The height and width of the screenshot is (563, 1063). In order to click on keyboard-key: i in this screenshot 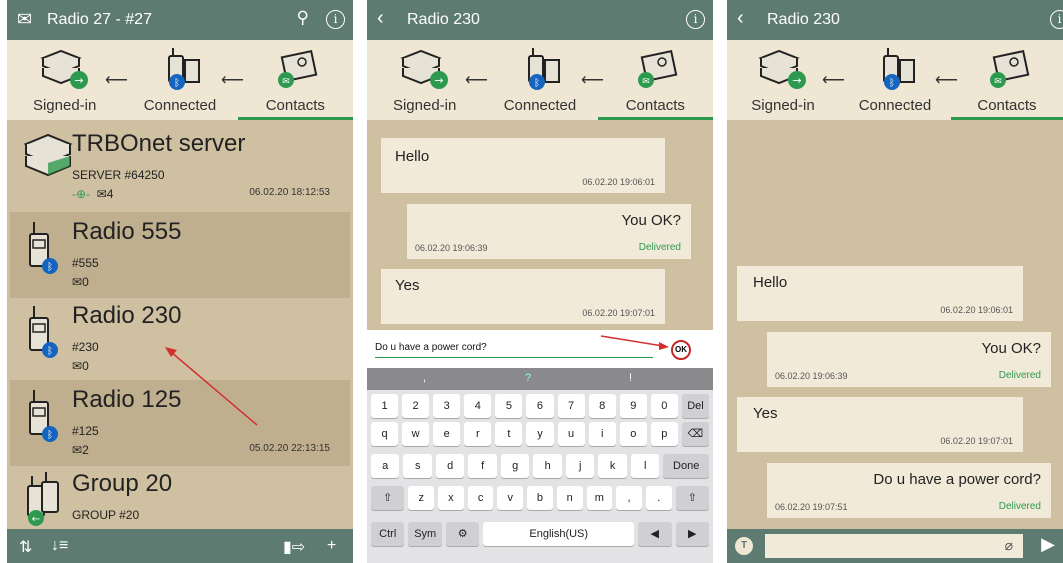, I will do `click(602, 434)`.